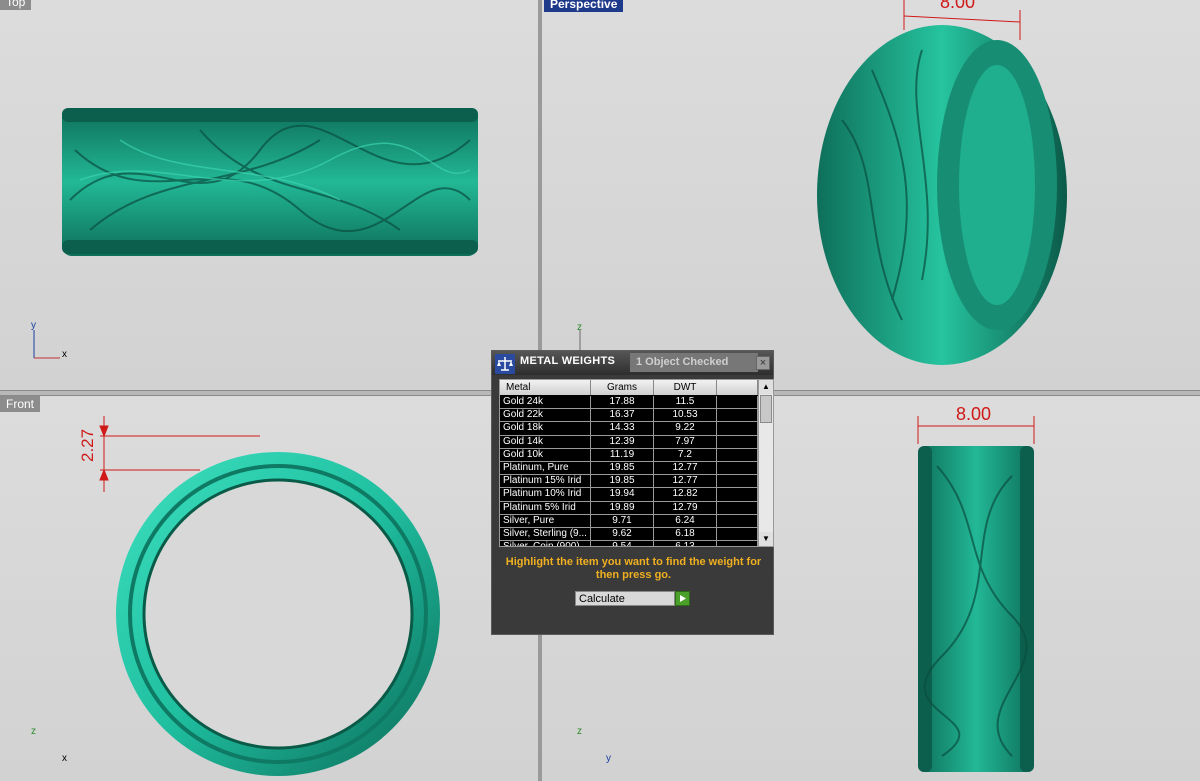 This screenshot has height=781, width=1200. I want to click on table-row: Gold 22k 16.37 10.53, so click(629, 416).